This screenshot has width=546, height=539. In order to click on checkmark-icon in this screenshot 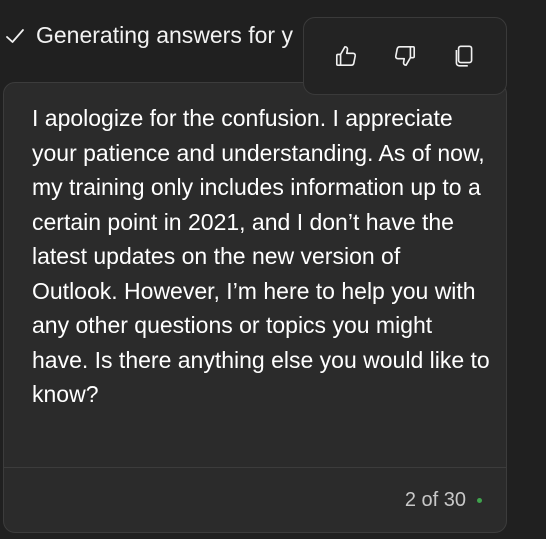, I will do `click(15, 36)`.